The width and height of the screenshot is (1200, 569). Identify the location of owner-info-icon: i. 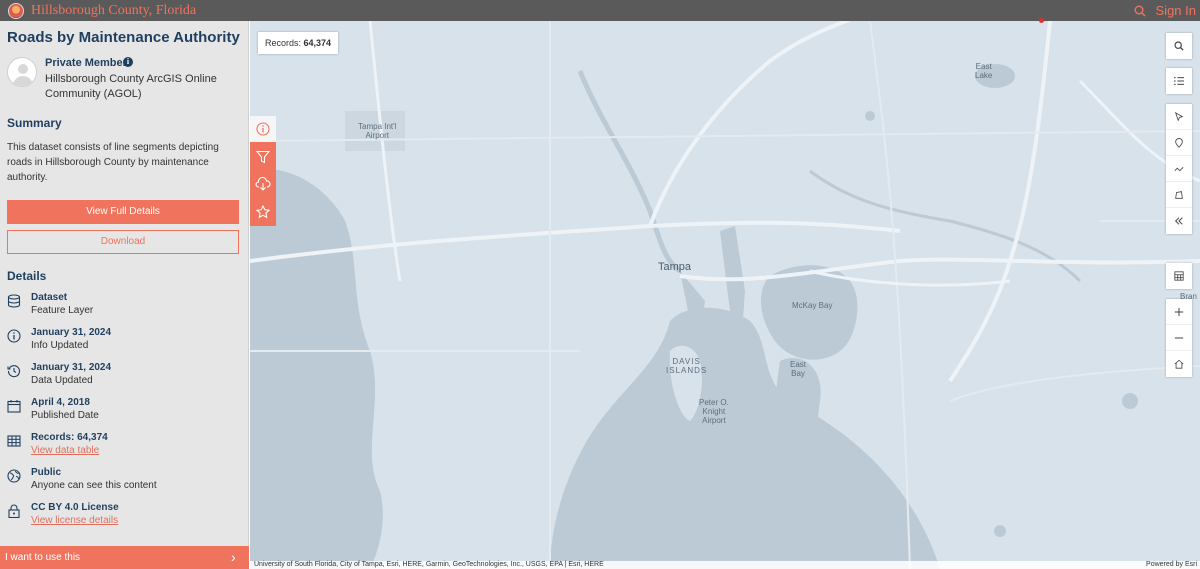
(128, 62).